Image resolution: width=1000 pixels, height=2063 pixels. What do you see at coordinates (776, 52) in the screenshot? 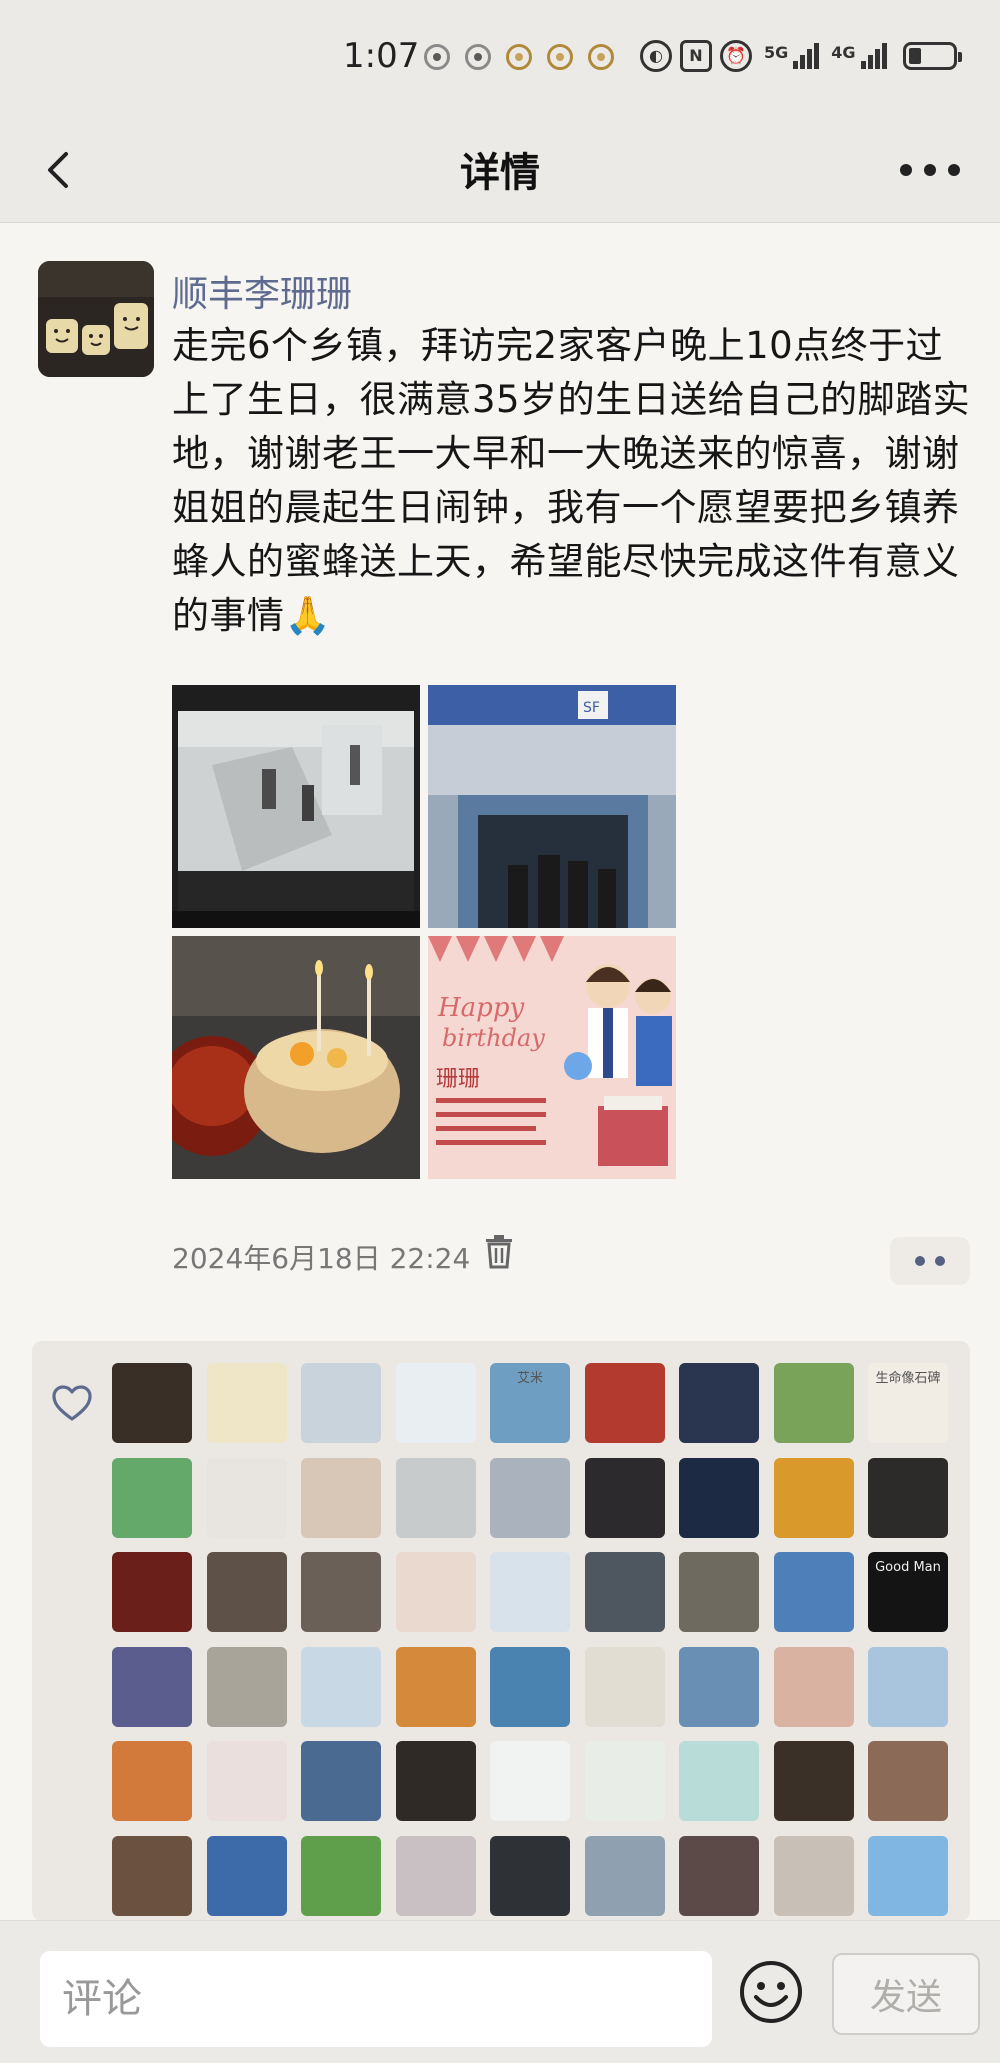
I see `network-label: 5G` at bounding box center [776, 52].